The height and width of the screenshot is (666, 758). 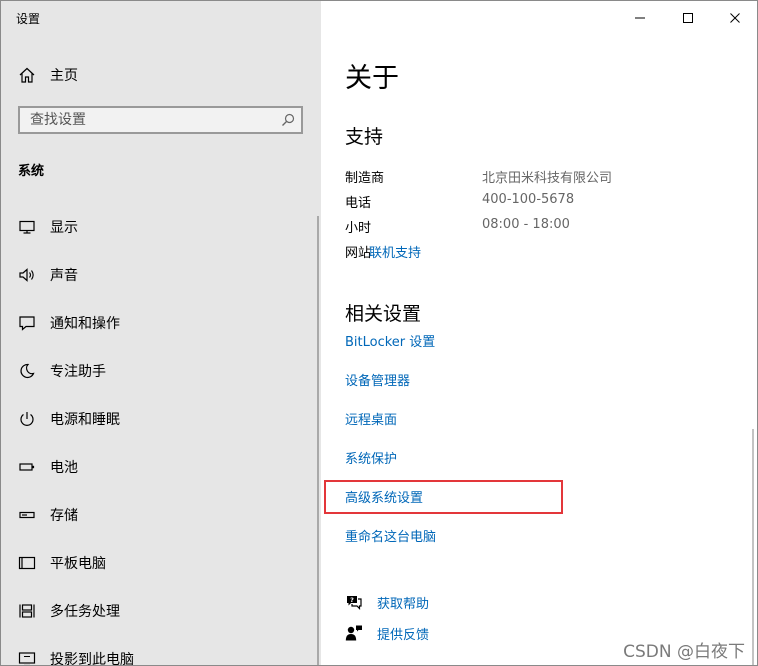 I want to click on search-icon, so click(x=288, y=120).